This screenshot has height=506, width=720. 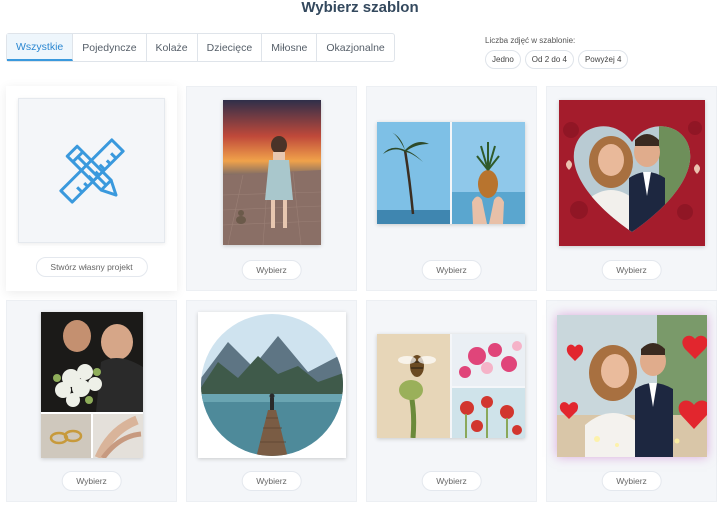 I want to click on create-project-tile, so click(x=91, y=170).